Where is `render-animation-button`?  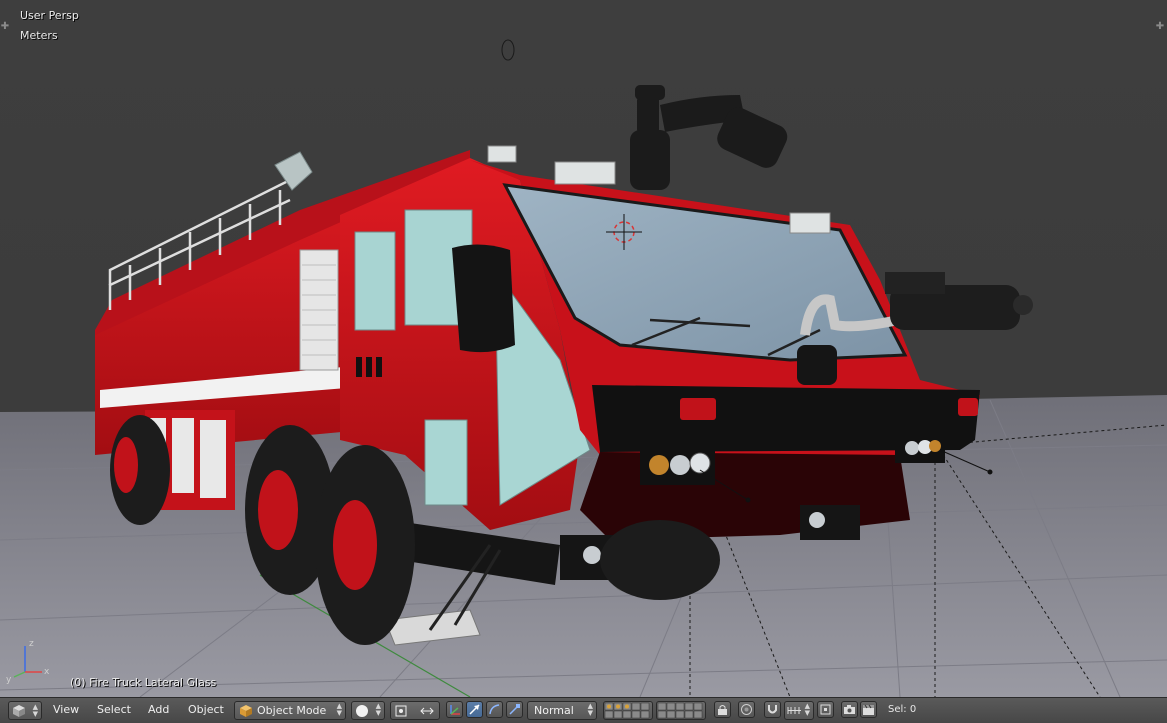
render-animation-button is located at coordinates (868, 709).